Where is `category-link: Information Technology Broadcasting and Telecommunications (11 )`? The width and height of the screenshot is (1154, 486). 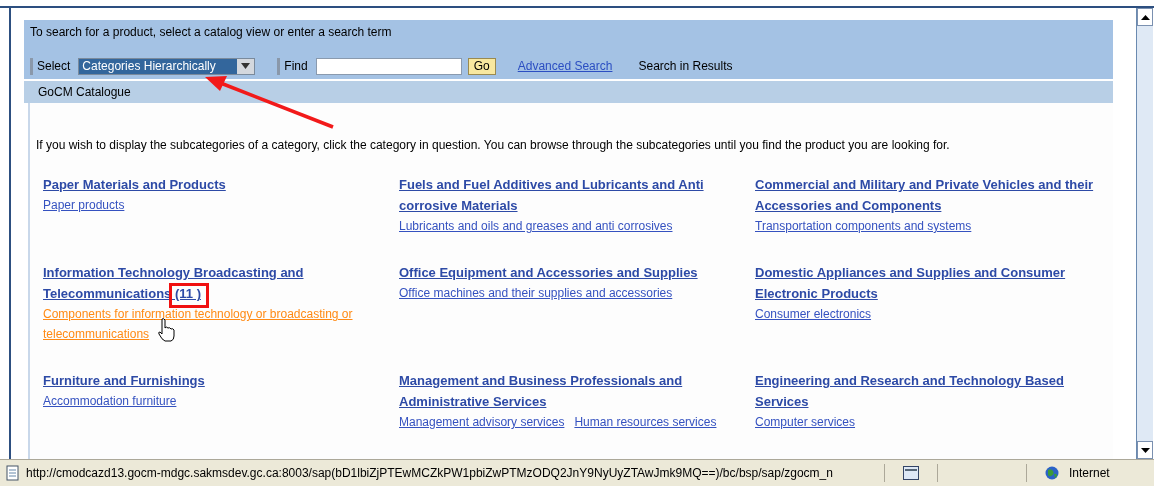 category-link: Information Technology Broadcasting and Telecommunications (11 ) is located at coordinates (221, 283).